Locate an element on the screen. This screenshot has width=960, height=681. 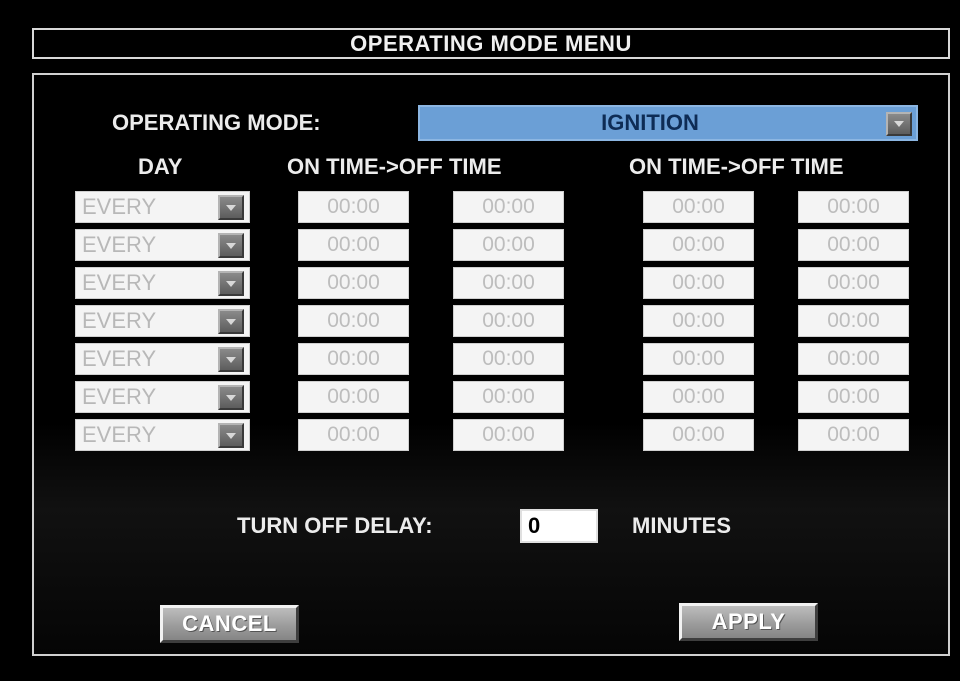
cancel-button: CANCEL is located at coordinates (229, 624).